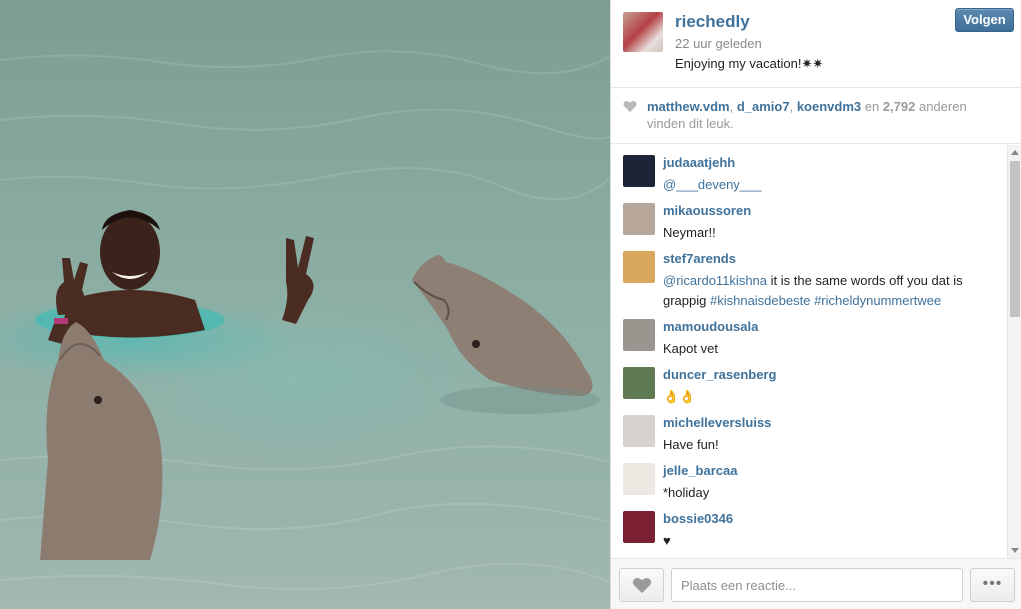 The image size is (1021, 609). What do you see at coordinates (829, 106) in the screenshot?
I see `liker-link: koenvdm3` at bounding box center [829, 106].